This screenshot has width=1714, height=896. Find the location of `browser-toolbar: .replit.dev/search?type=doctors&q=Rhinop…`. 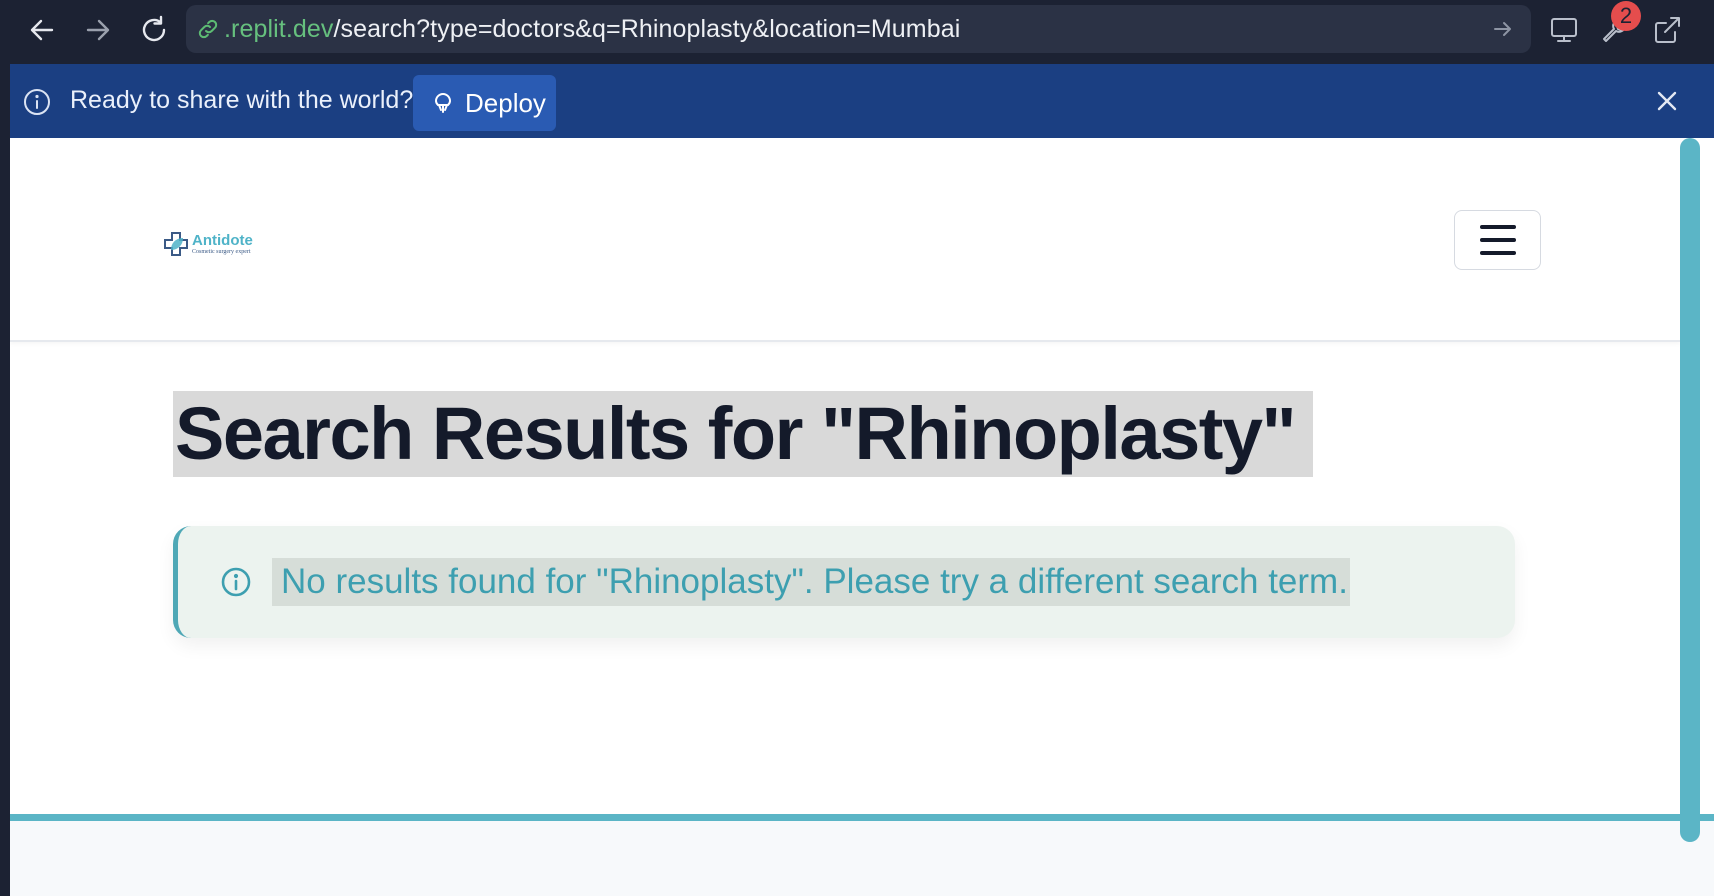

browser-toolbar: .replit.dev/search?type=doctors&q=Rhinop… is located at coordinates (857, 32).